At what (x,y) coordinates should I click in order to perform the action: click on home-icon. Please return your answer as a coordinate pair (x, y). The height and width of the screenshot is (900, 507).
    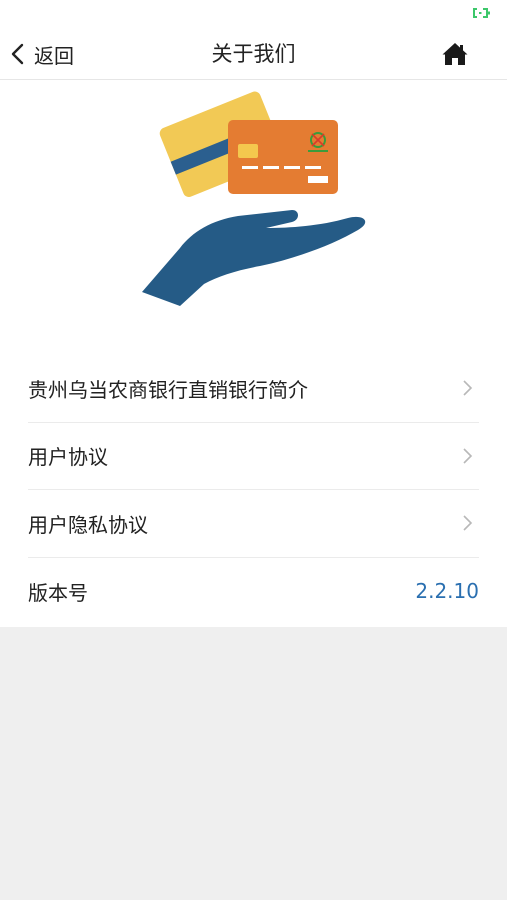
    Looking at the image, I should click on (455, 54).